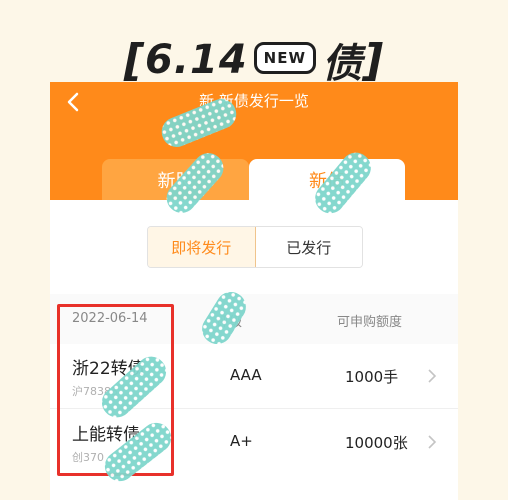 The width and height of the screenshot is (508, 500). I want to click on issued-button: 已发行, so click(308, 247).